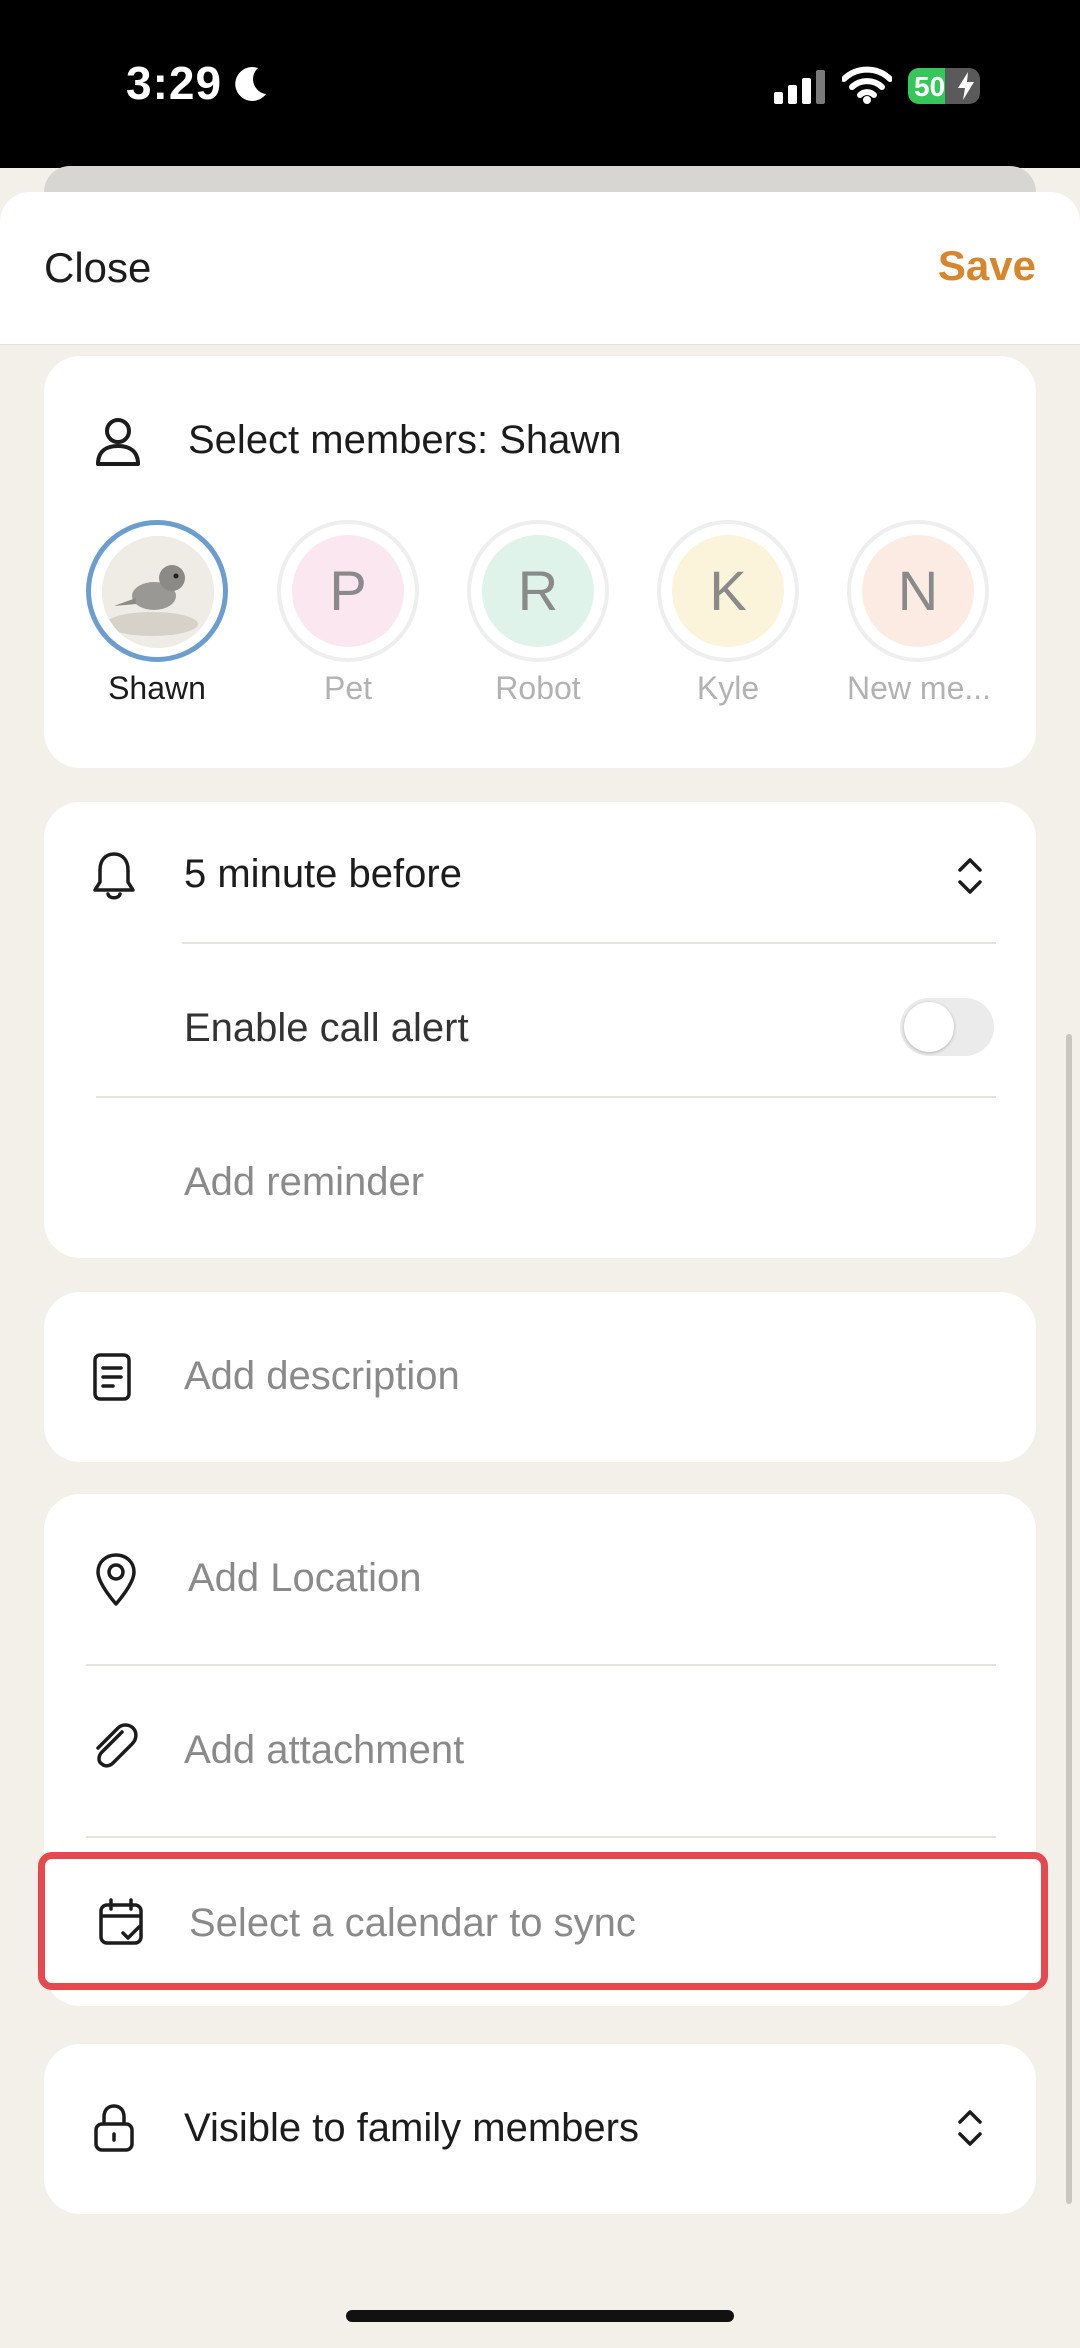  Describe the element at coordinates (728, 688) in the screenshot. I see `member-name: Kyle` at that location.